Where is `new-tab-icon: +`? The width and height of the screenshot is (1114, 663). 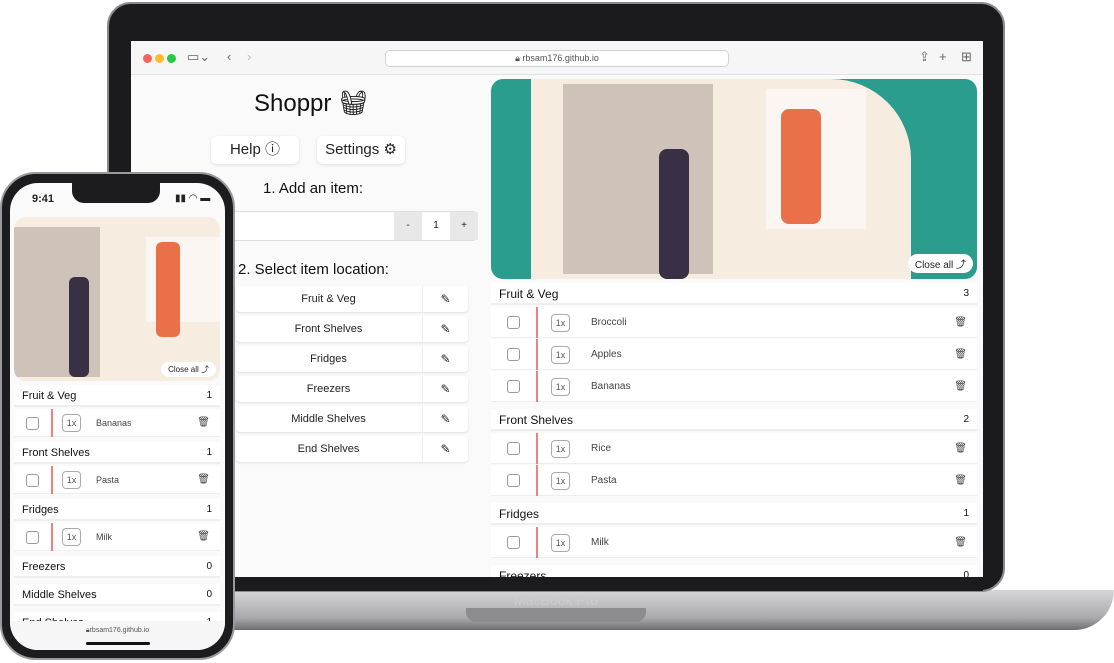 new-tab-icon: + is located at coordinates (943, 56).